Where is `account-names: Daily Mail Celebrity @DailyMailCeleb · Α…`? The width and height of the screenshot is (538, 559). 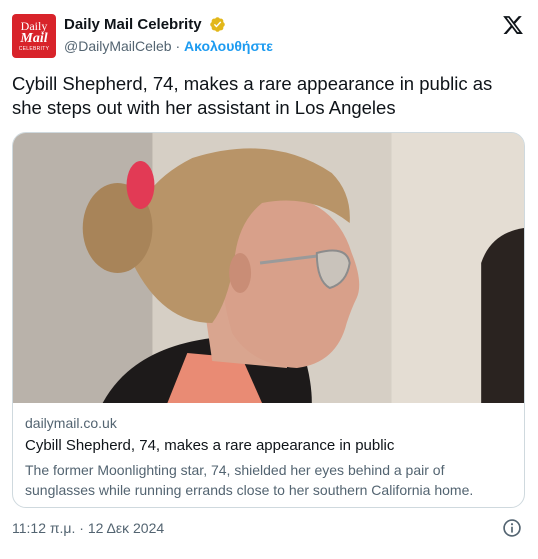 account-names: Daily Mail Celebrity @DailyMailCeleb · Α… is located at coordinates (168, 35).